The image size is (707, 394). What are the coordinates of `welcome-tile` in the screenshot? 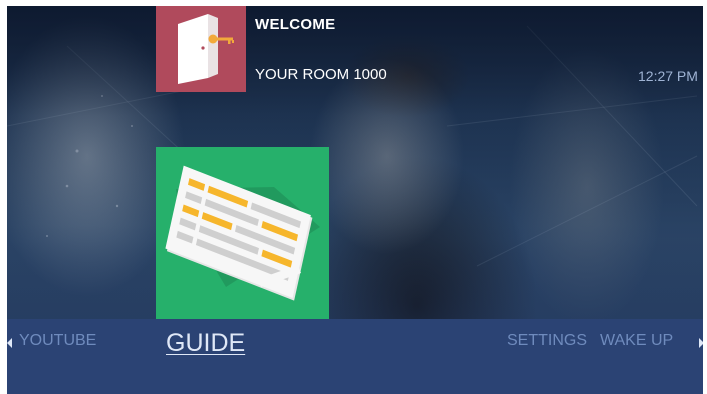 It's located at (201, 49).